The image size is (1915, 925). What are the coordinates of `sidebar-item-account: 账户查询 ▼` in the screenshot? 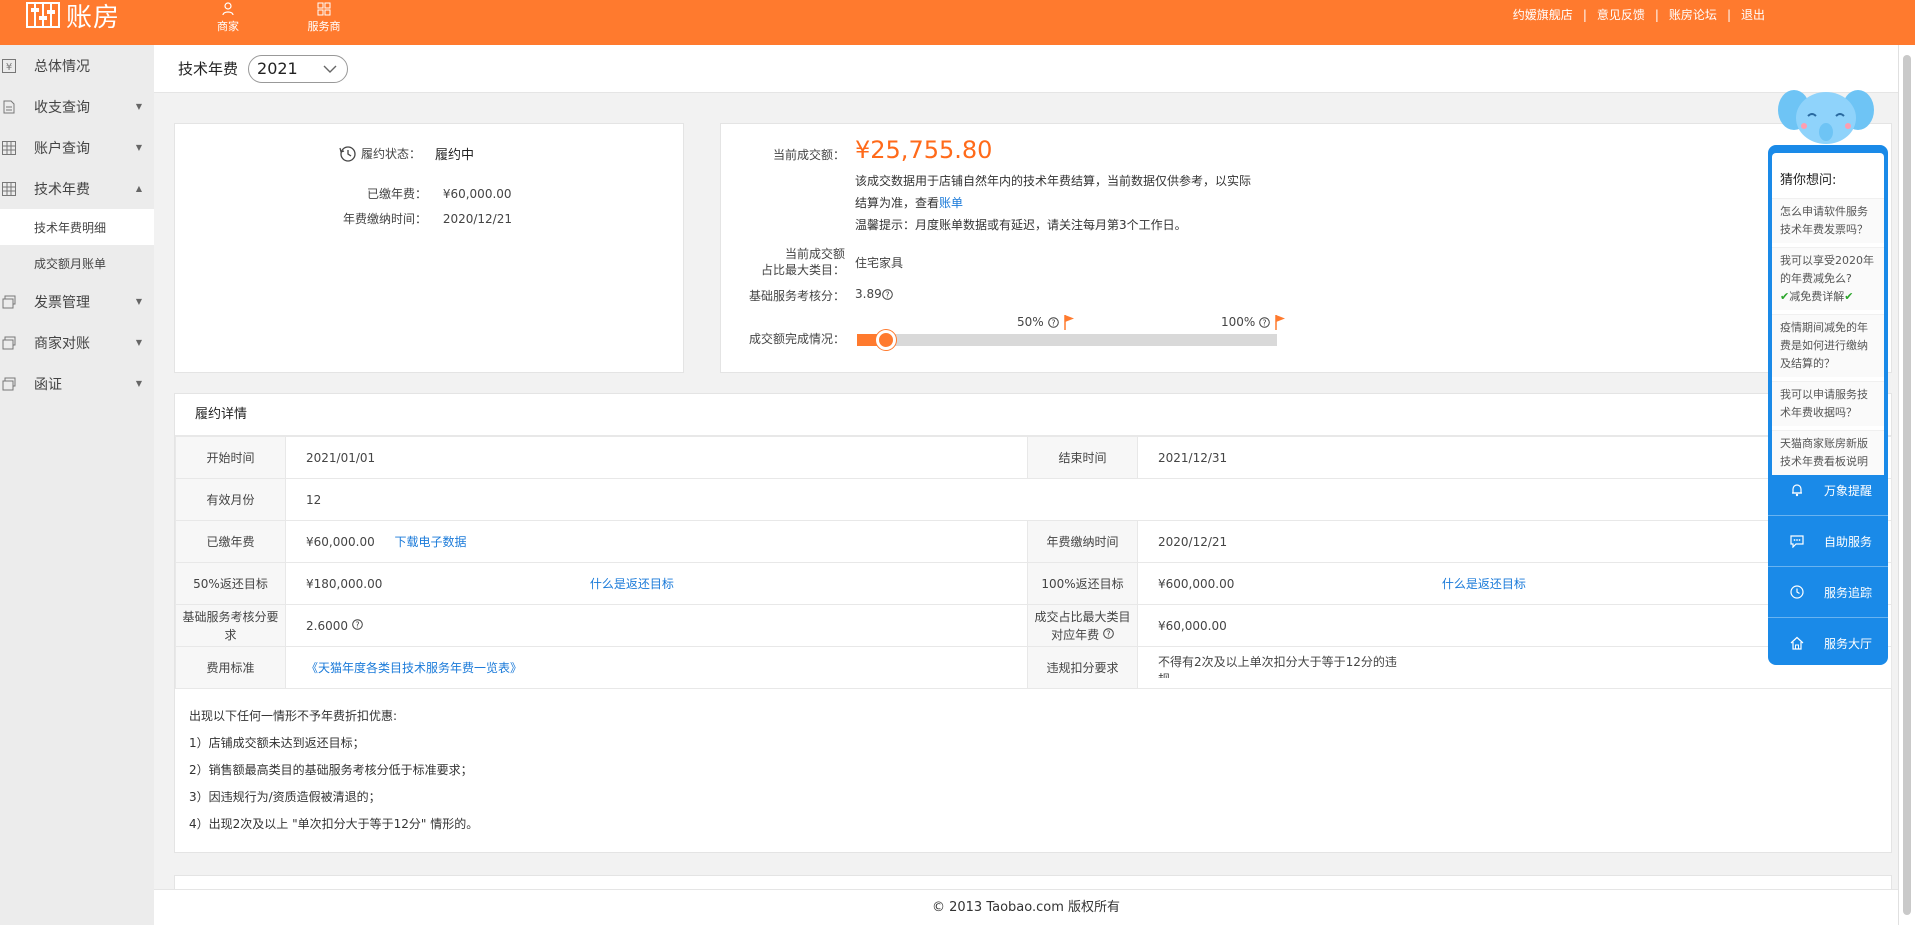 It's located at (77, 147).